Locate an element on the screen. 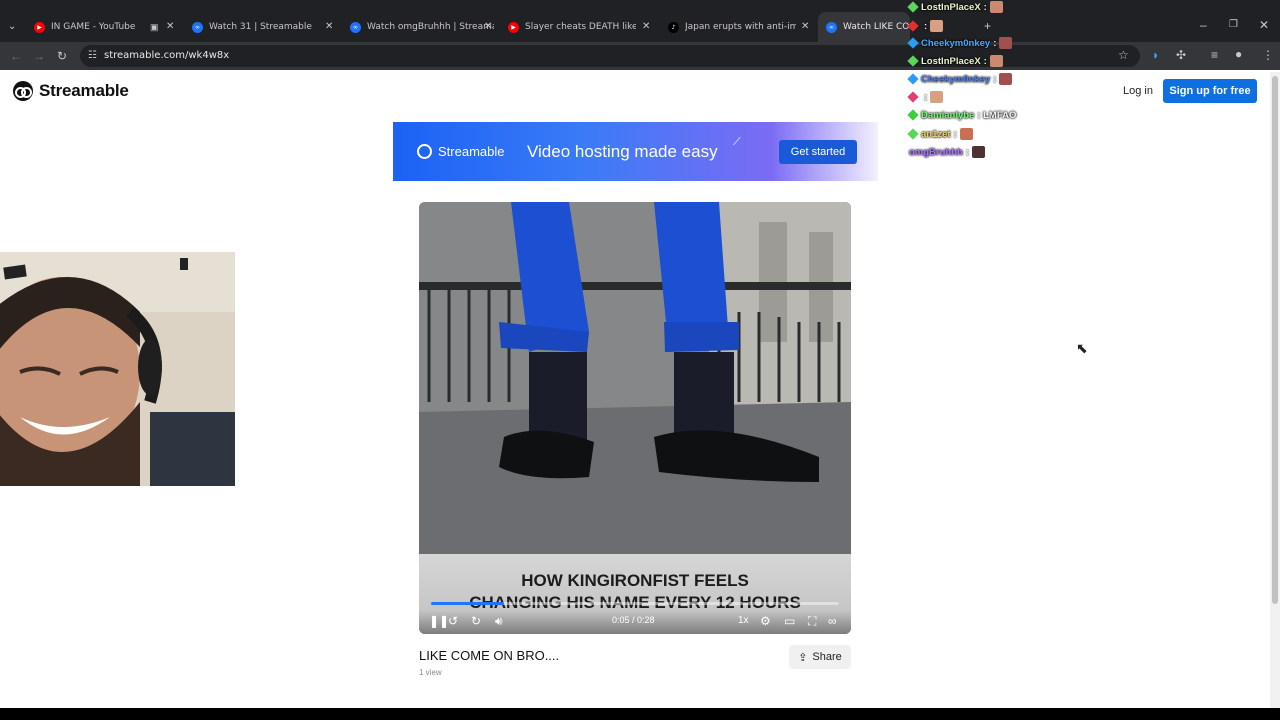 Image resolution: width=1280 pixels, height=720 pixels. reload-icon: ↻ is located at coordinates (62, 56).